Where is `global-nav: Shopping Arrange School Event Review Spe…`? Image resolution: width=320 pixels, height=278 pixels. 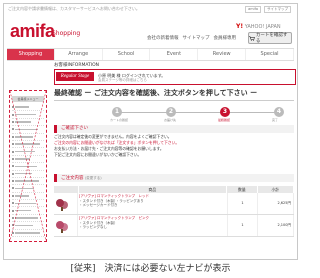
global-nav: Shopping Arrange School Event Review Spe… is located at coordinates (150, 54).